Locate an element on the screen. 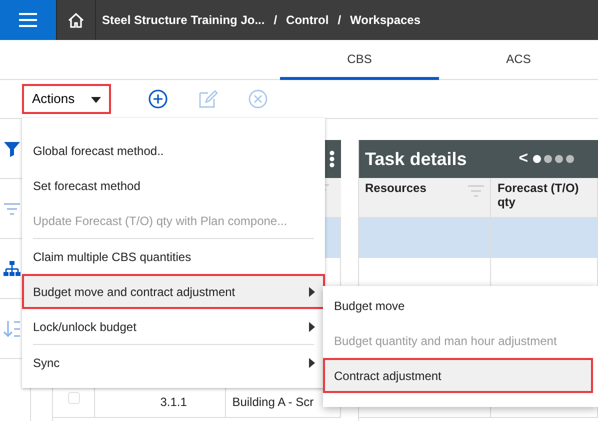  menu-item: Contract adjustment is located at coordinates (458, 375).